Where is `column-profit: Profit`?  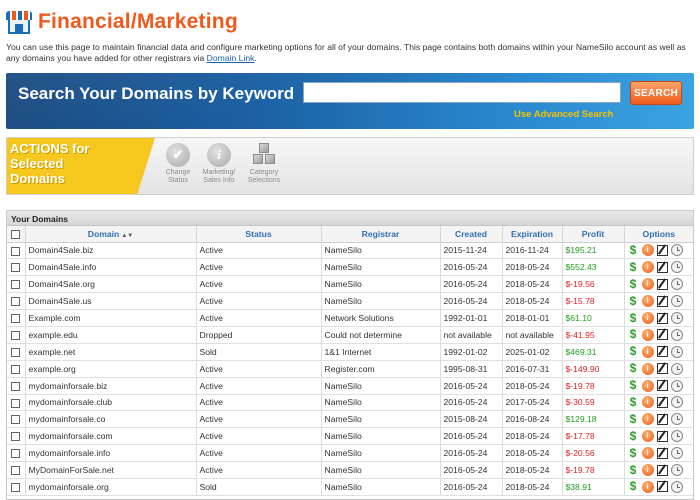
column-profit: Profit is located at coordinates (593, 234).